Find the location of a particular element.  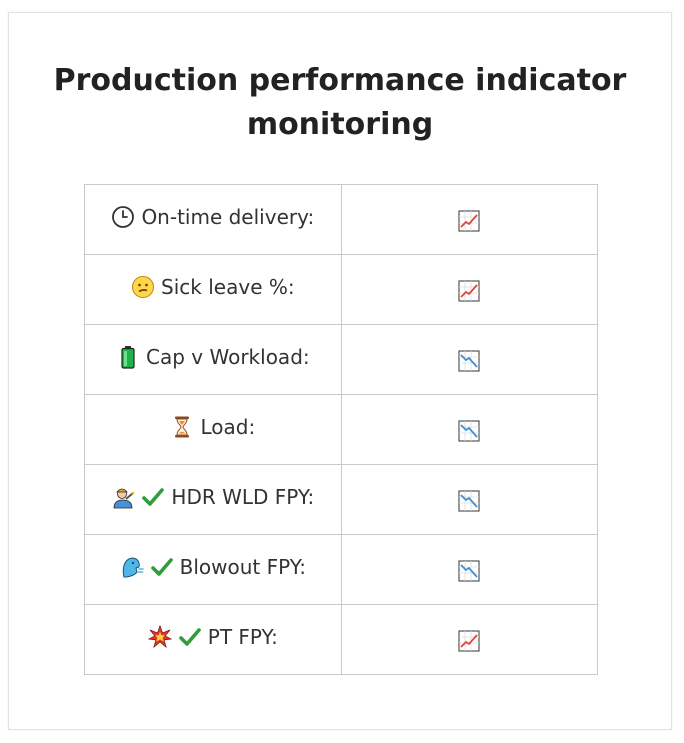

kpi-label-cell: Sick leave %: is located at coordinates (213, 289).